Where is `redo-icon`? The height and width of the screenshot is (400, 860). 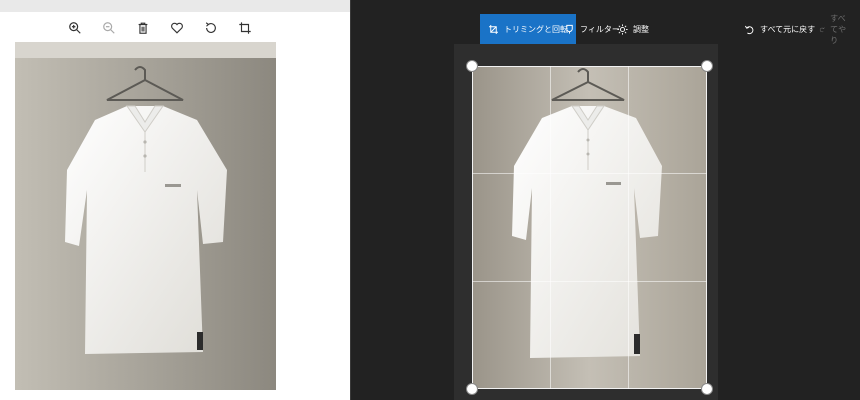 redo-icon is located at coordinates (822, 29).